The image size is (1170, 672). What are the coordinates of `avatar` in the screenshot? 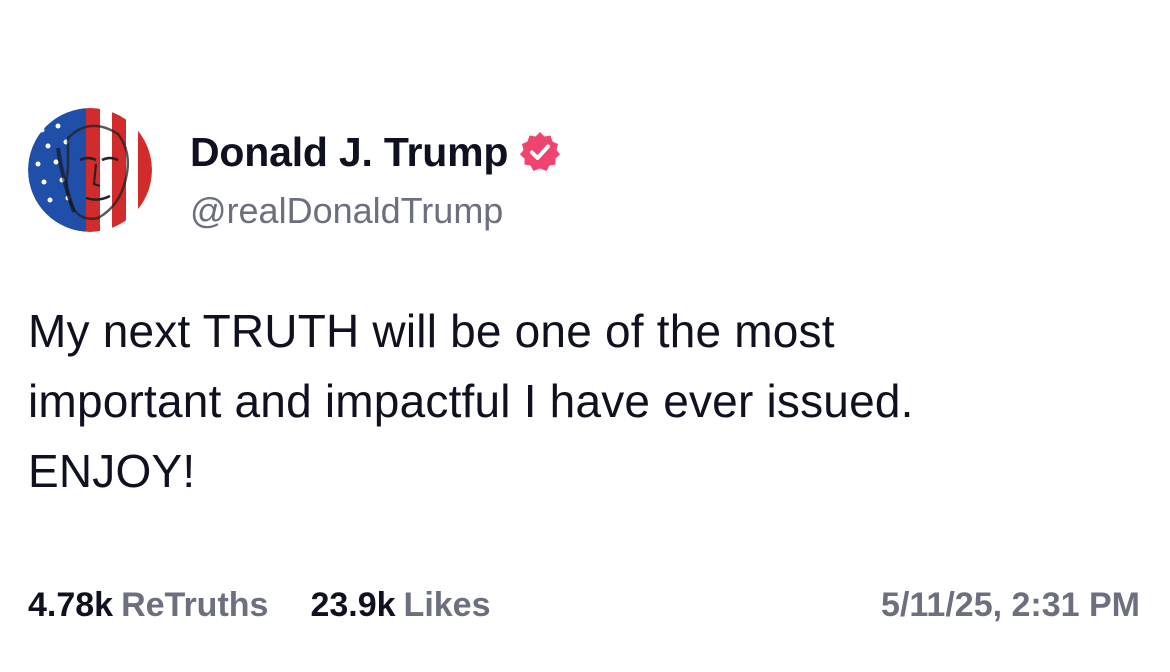 It's located at (90, 170).